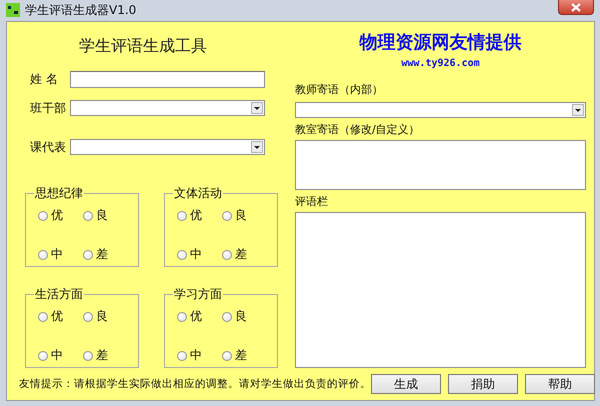 The height and width of the screenshot is (406, 600). Describe the element at coordinates (440, 42) in the screenshot. I see `sponsor-title: 物理资源网友情提供` at that location.